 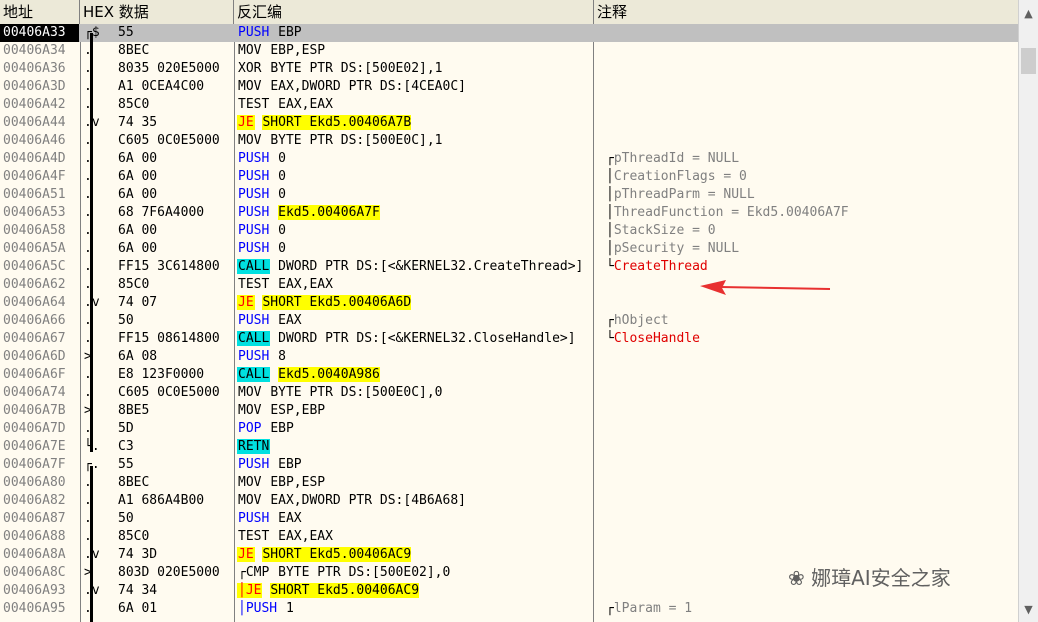 I want to click on address-cell: 00406A44, so click(x=39, y=123).